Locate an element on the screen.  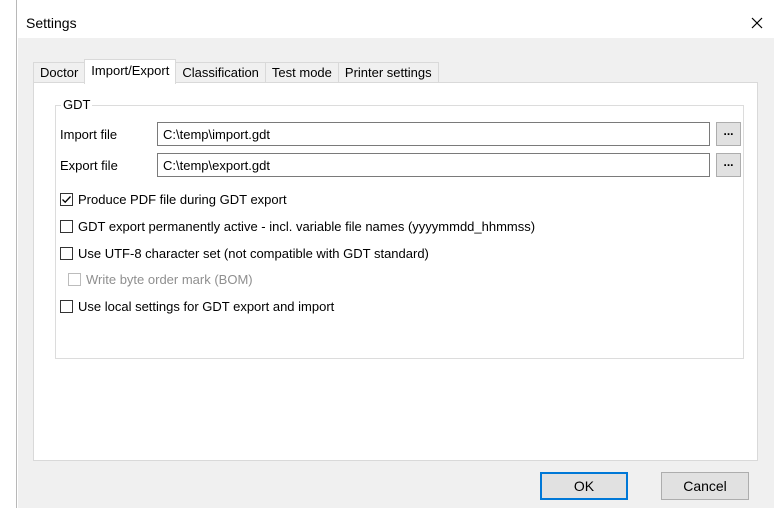
cancel-button: Cancel is located at coordinates (705, 486).